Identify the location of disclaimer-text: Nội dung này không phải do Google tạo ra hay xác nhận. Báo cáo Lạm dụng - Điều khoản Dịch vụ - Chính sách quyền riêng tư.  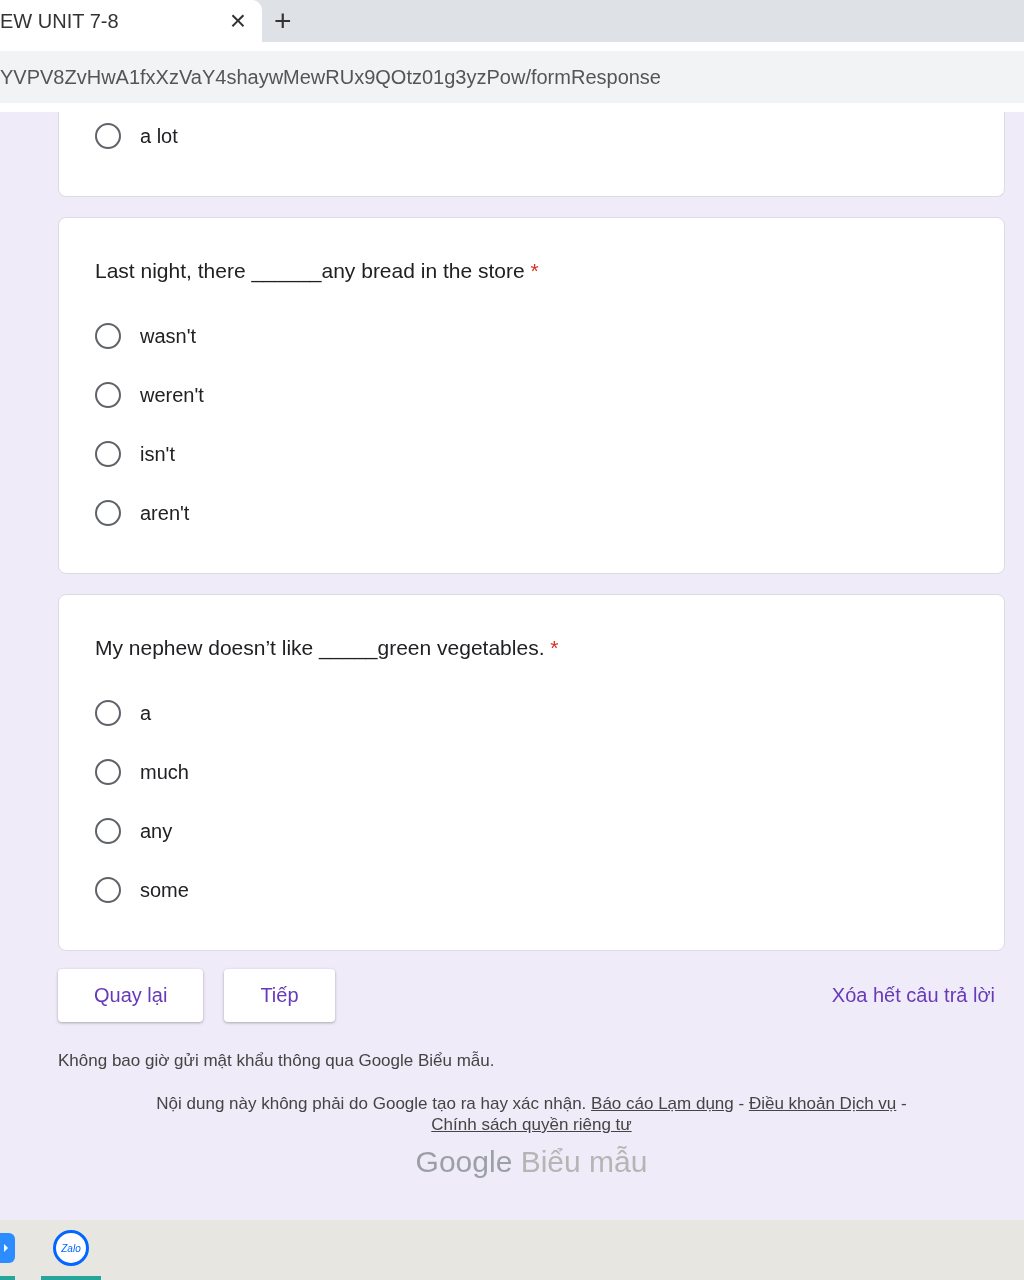
(531, 1114).